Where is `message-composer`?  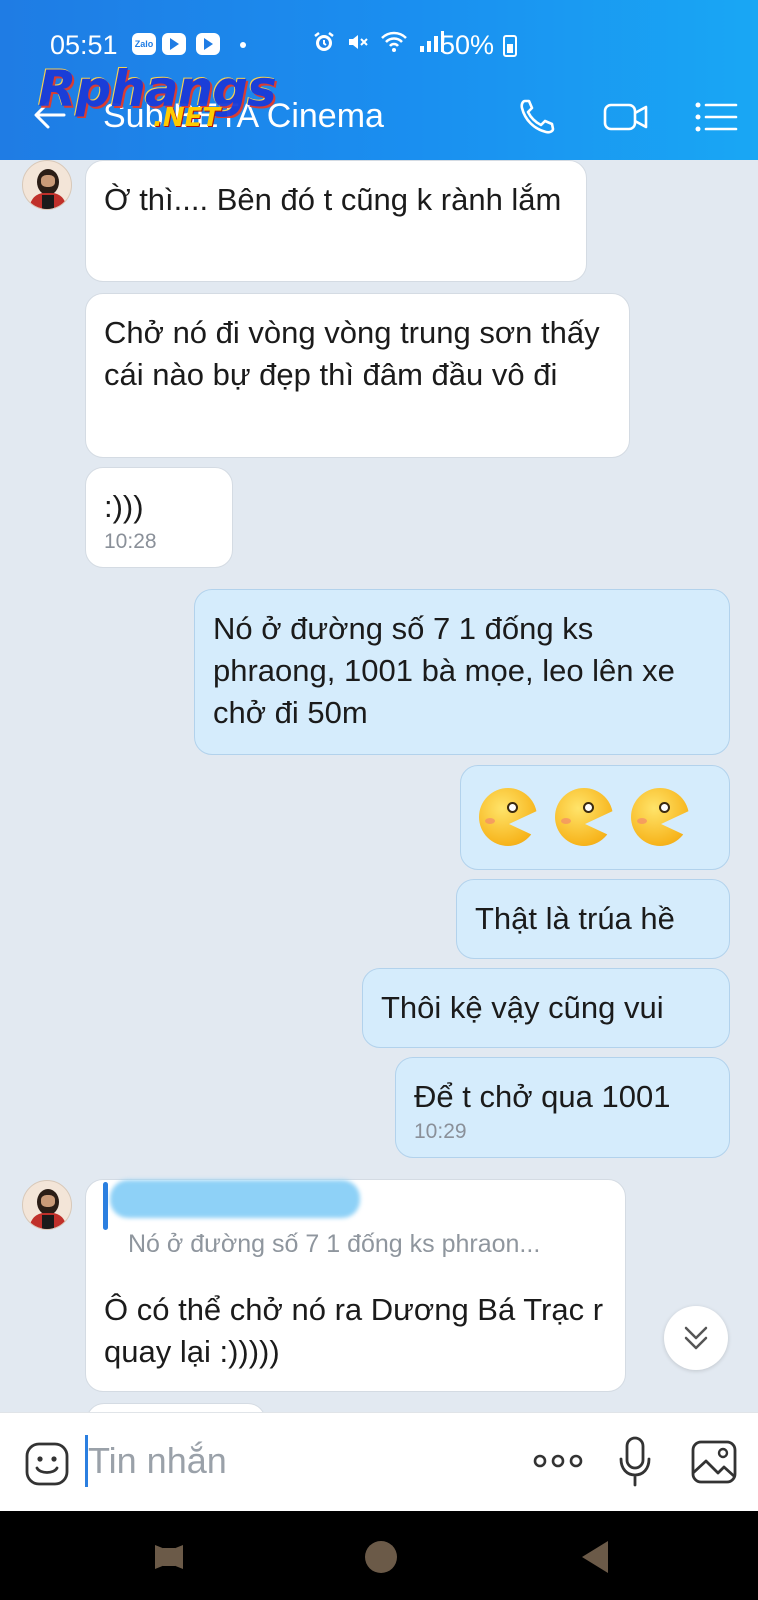
message-composer is located at coordinates (379, 1461).